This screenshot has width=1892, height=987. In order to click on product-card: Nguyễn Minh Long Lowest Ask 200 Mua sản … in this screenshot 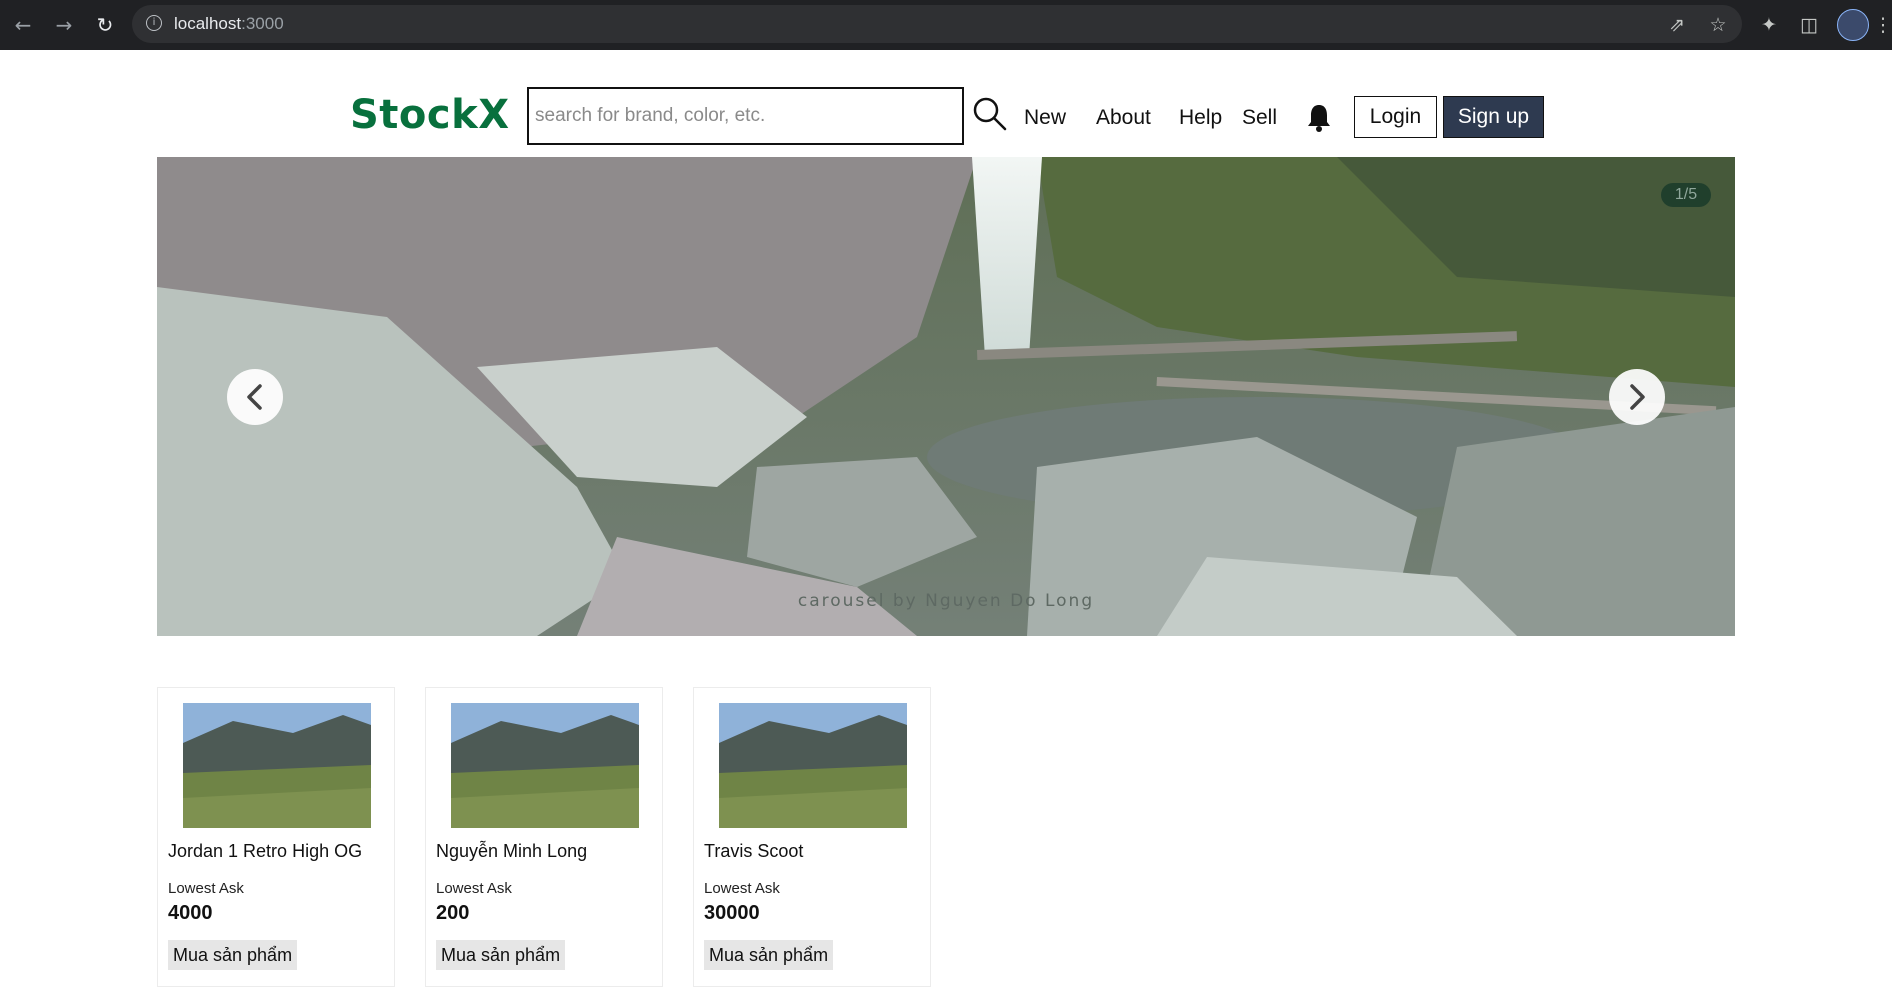, I will do `click(544, 837)`.